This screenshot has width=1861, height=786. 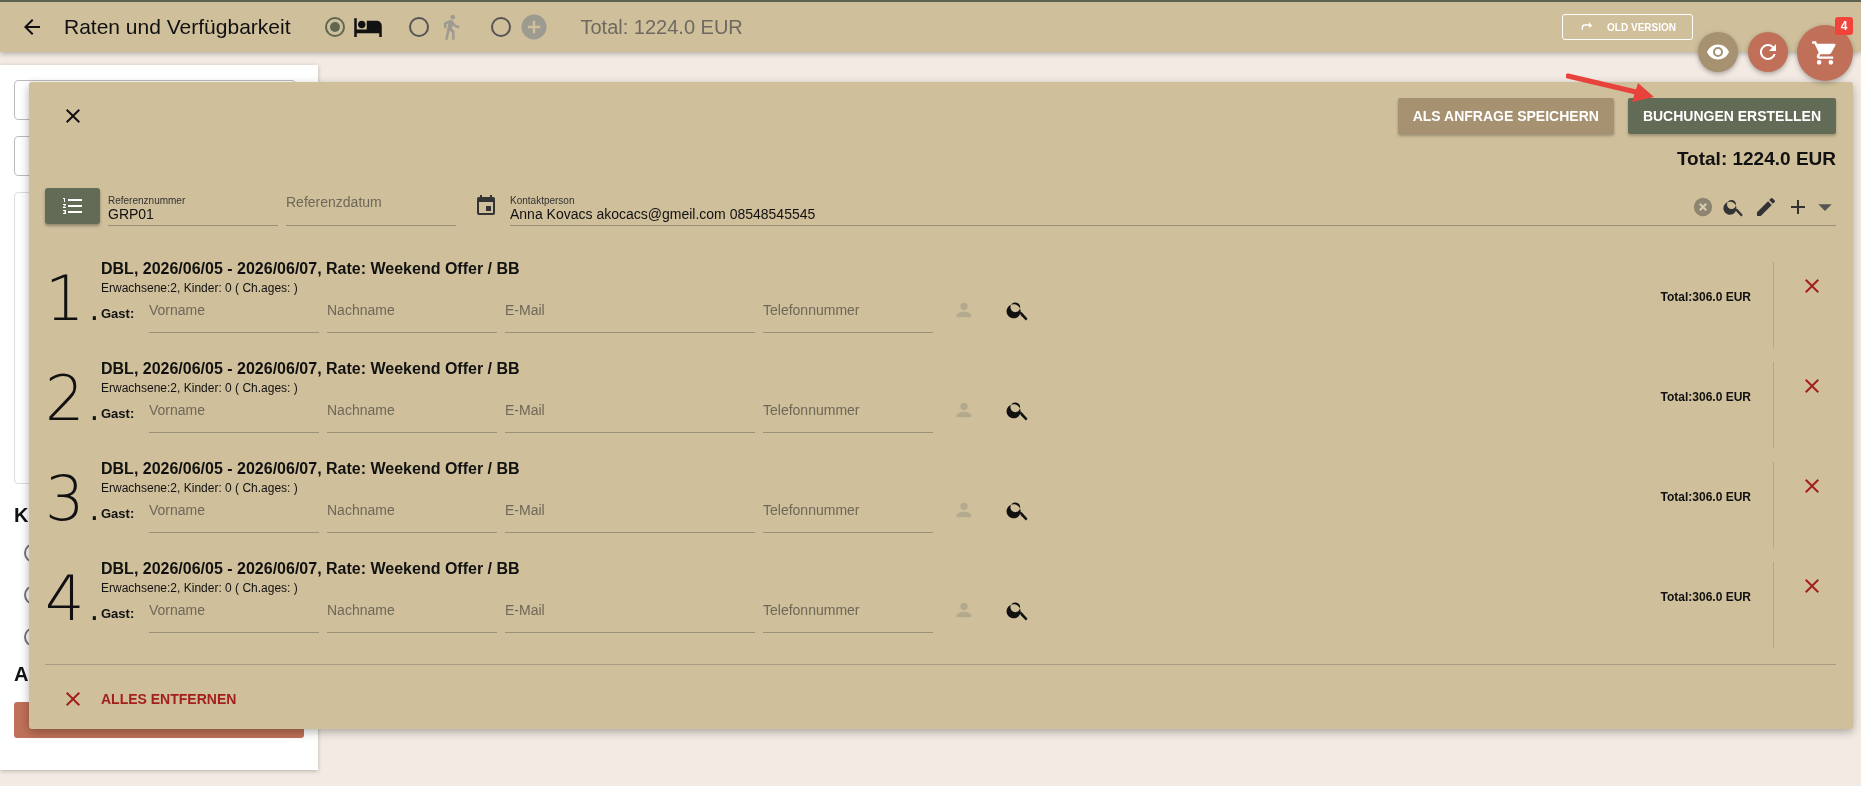 What do you see at coordinates (661, 27) in the screenshot?
I see `total-amount: Total: 1224.0 EUR` at bounding box center [661, 27].